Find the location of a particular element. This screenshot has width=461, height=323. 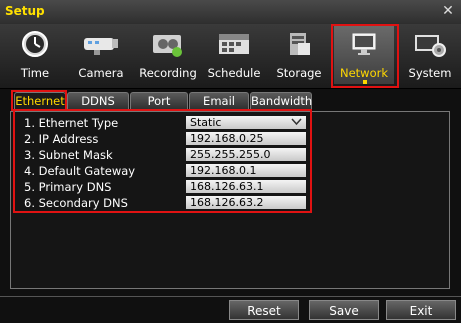

toolbar-item-network: Network is located at coordinates (364, 55).